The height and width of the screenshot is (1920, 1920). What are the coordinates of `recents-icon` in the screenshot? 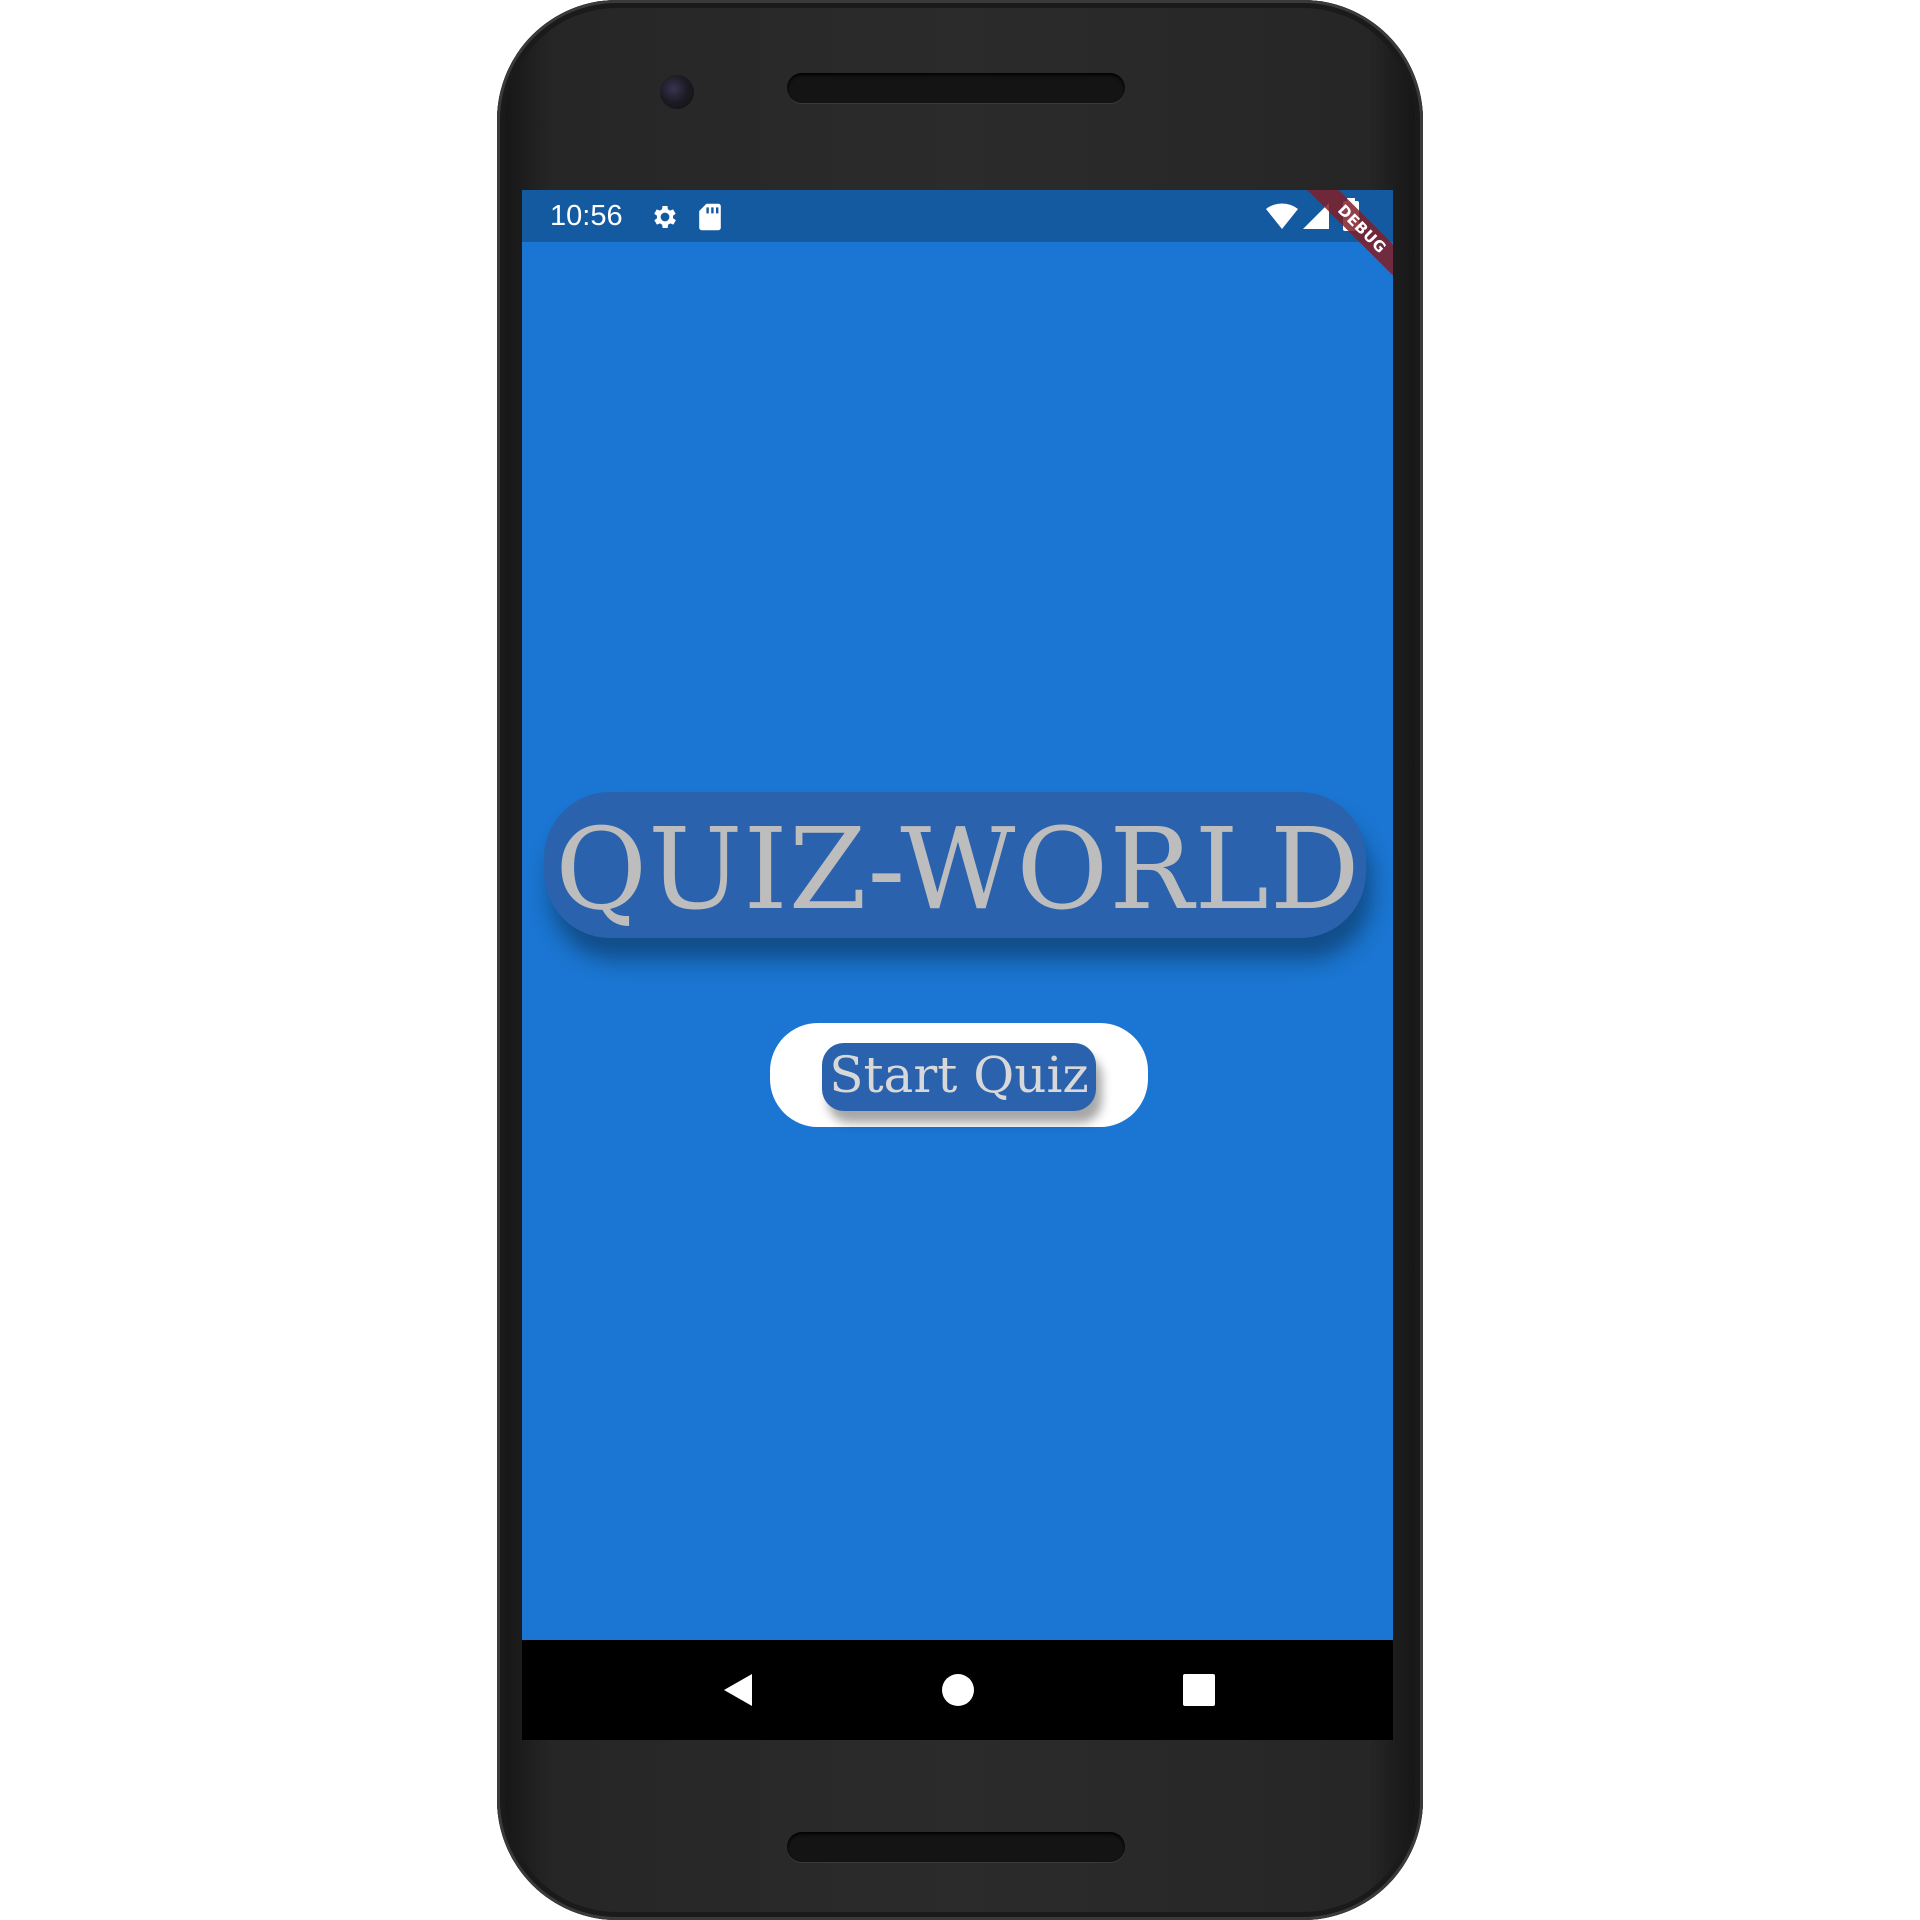 It's located at (1199, 1690).